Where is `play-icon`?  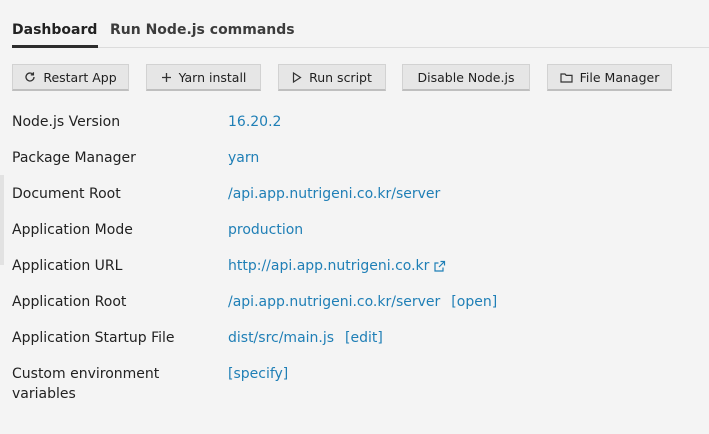 play-icon is located at coordinates (297, 77).